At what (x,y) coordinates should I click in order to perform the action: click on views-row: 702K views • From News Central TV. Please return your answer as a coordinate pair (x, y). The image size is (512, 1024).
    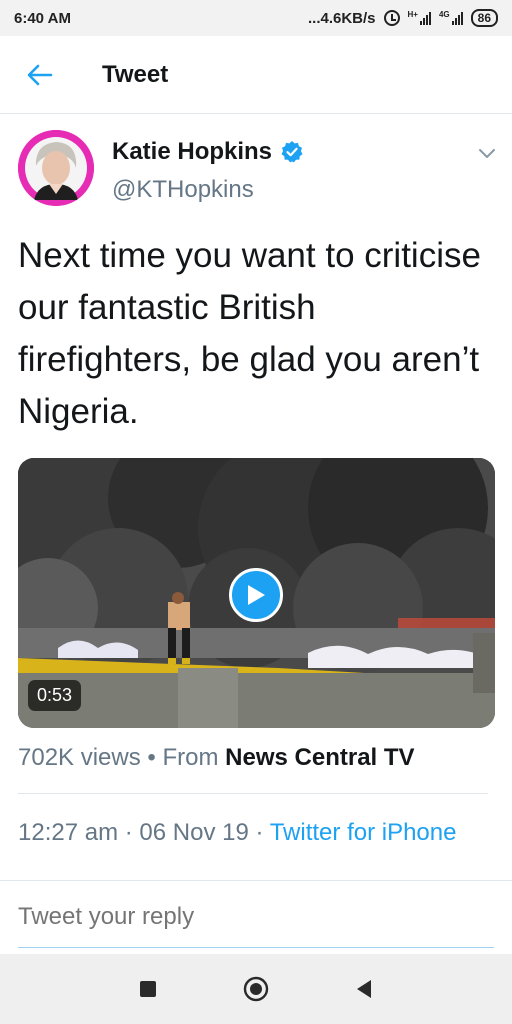
    Looking at the image, I should click on (216, 758).